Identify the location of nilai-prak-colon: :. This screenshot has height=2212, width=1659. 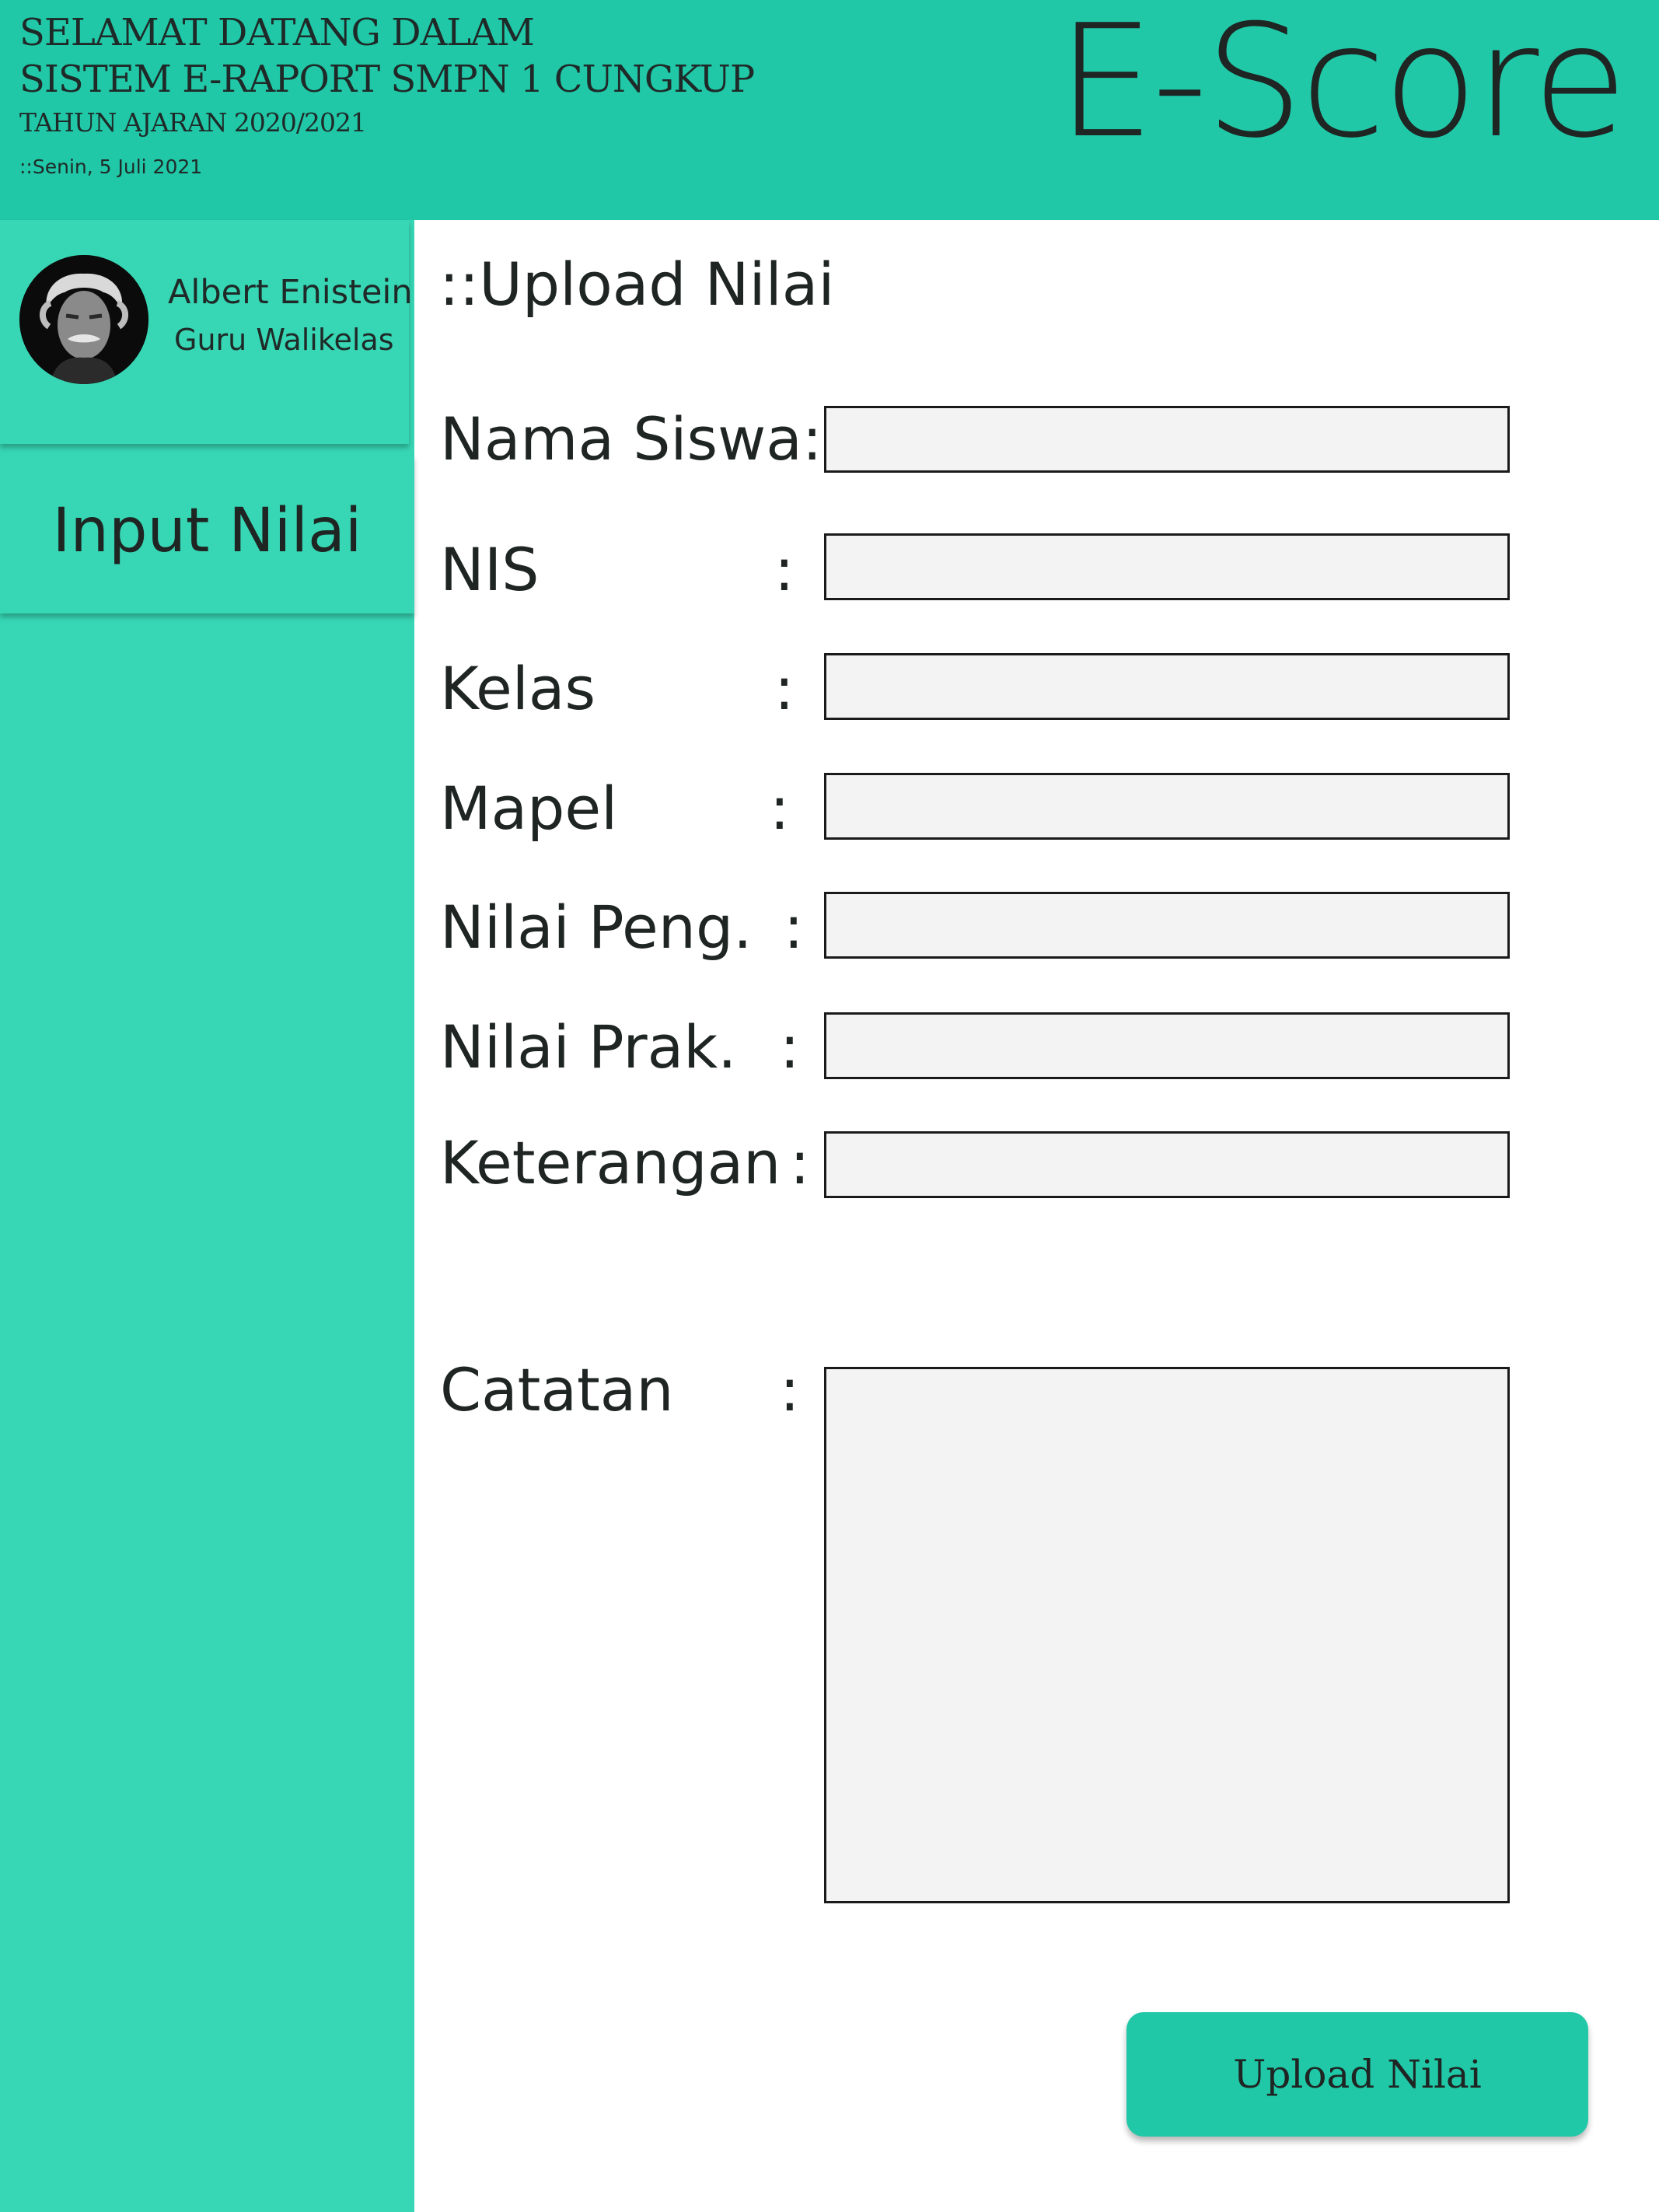
(790, 1047).